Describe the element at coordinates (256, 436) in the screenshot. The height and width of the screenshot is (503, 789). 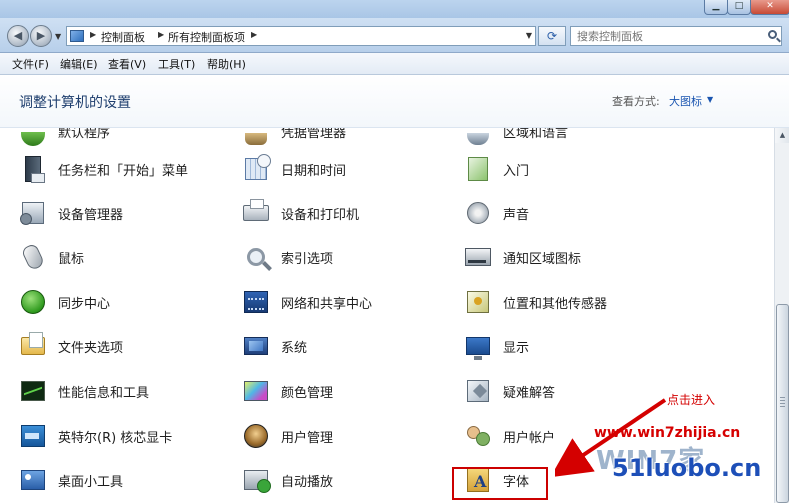
I see `user-management-icon` at that location.